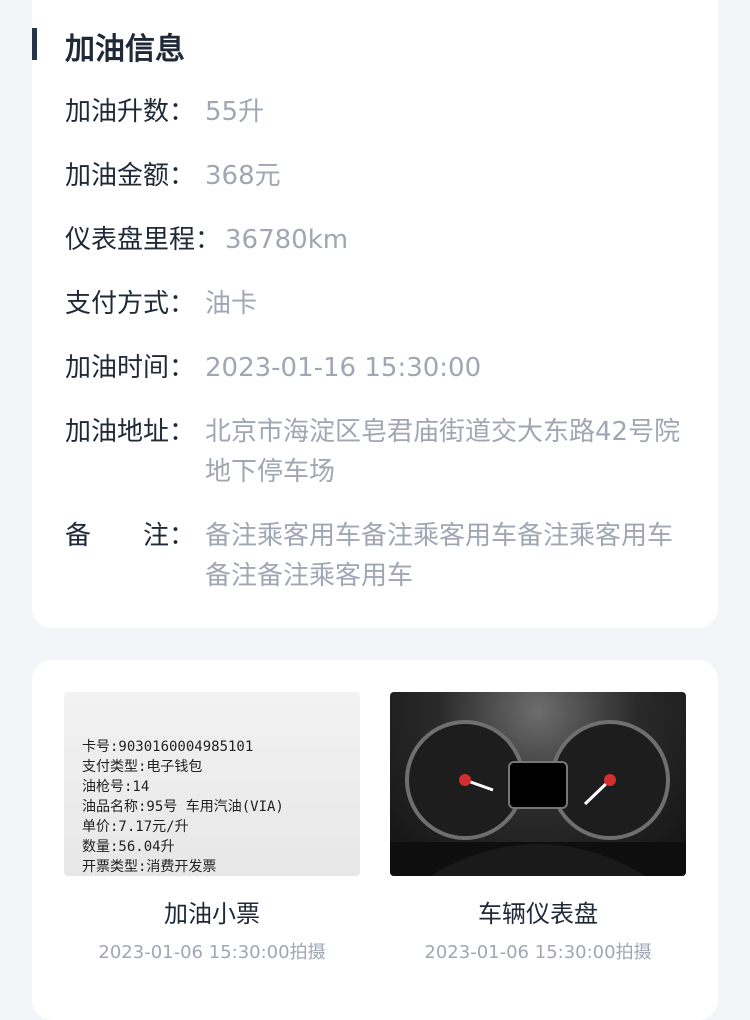 The image size is (750, 1020). I want to click on value-remark: 备注乘客用车备注乘客用车备注乘客用车备注备注乘客用车, so click(439, 556).